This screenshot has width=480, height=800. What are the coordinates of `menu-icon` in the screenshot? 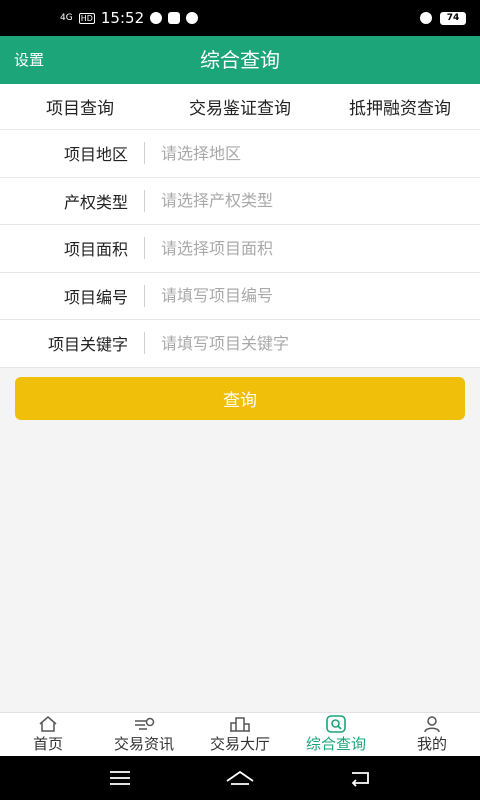 It's located at (120, 778).